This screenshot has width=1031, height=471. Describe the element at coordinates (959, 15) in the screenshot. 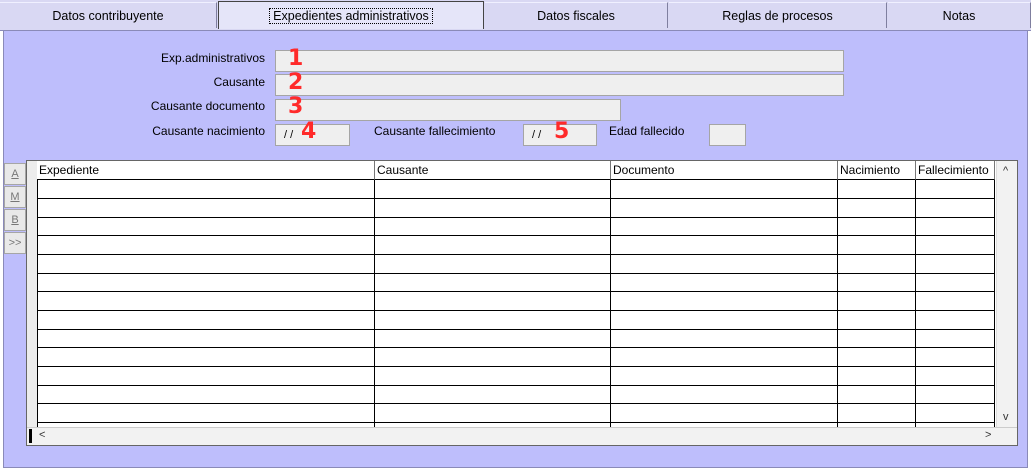

I see `tab-notas: Notas` at that location.